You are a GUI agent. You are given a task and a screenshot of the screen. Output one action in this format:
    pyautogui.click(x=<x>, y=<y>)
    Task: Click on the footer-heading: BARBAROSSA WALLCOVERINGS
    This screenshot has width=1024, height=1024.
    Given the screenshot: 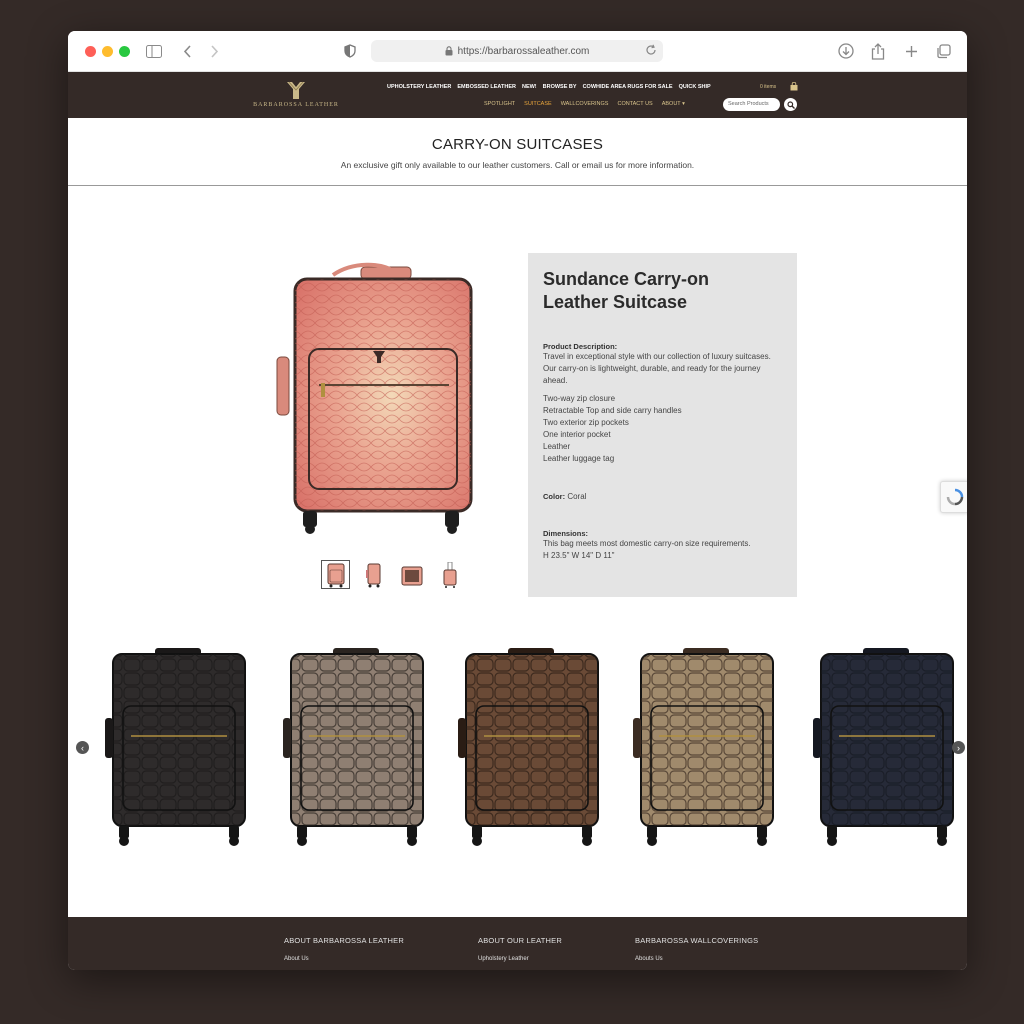 What is the action you would take?
    pyautogui.click(x=697, y=940)
    